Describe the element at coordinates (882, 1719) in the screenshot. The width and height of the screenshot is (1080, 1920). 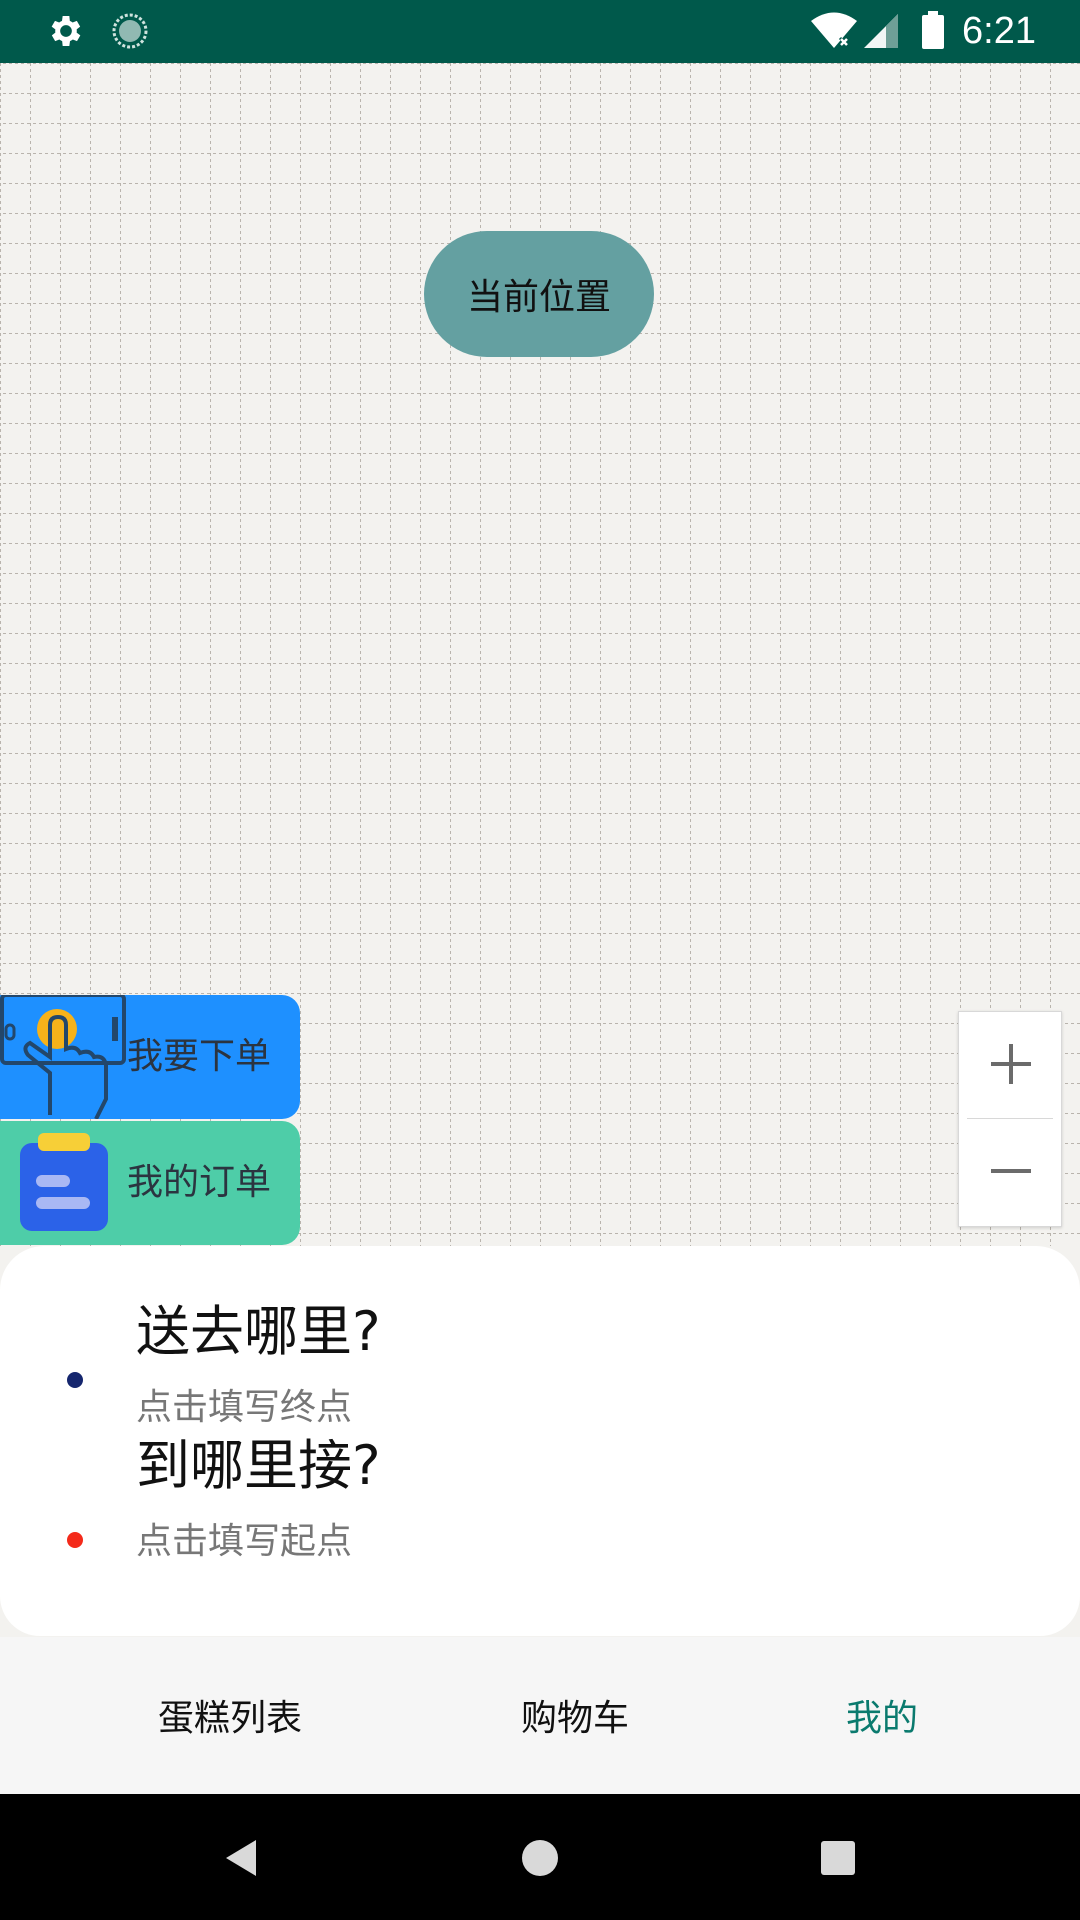
I see `tab-mine: 我的` at that location.